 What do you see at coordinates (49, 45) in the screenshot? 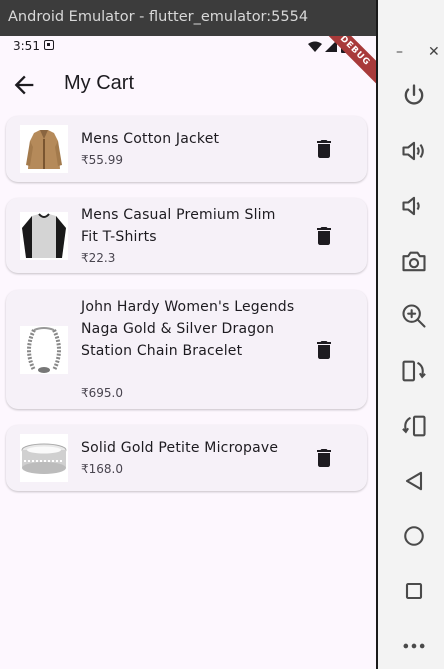
I see `notification-icon` at bounding box center [49, 45].